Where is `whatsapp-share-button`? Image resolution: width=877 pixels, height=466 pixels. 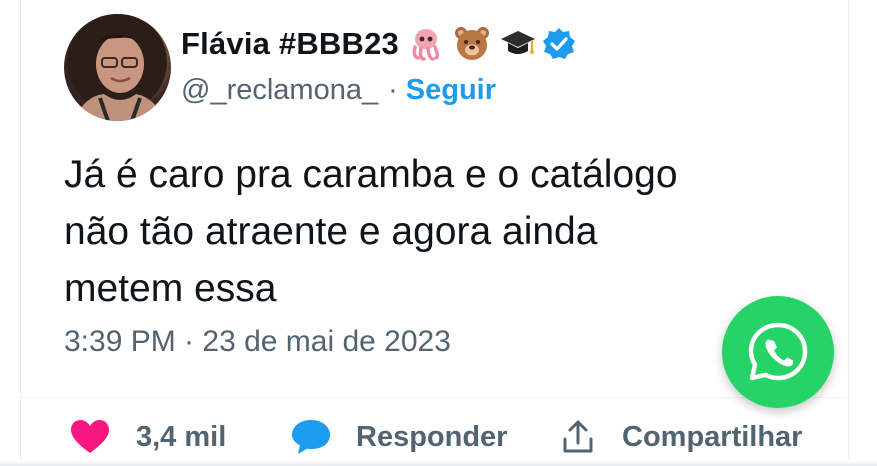
whatsapp-share-button is located at coordinates (778, 352).